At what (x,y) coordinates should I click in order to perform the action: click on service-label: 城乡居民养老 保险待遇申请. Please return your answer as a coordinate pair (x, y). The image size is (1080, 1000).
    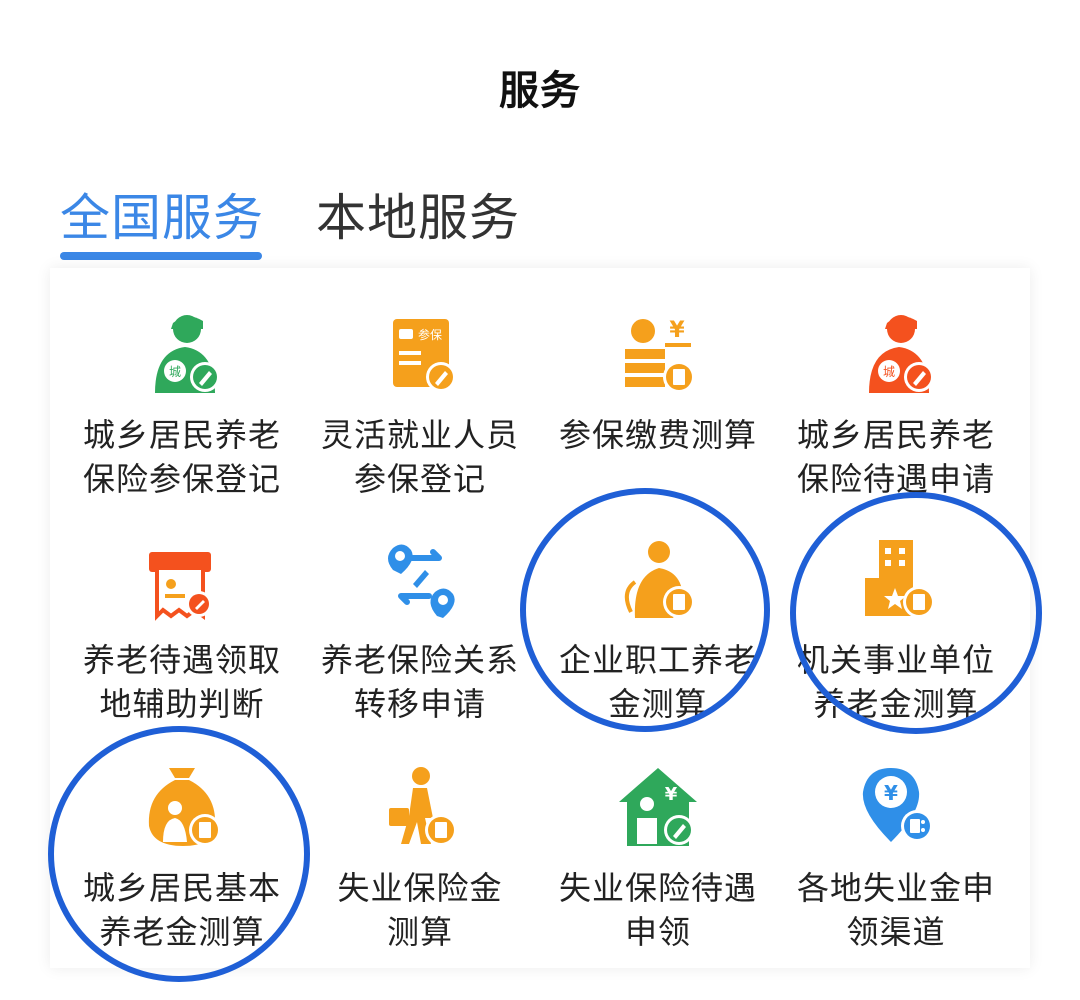
    Looking at the image, I should click on (895, 457).